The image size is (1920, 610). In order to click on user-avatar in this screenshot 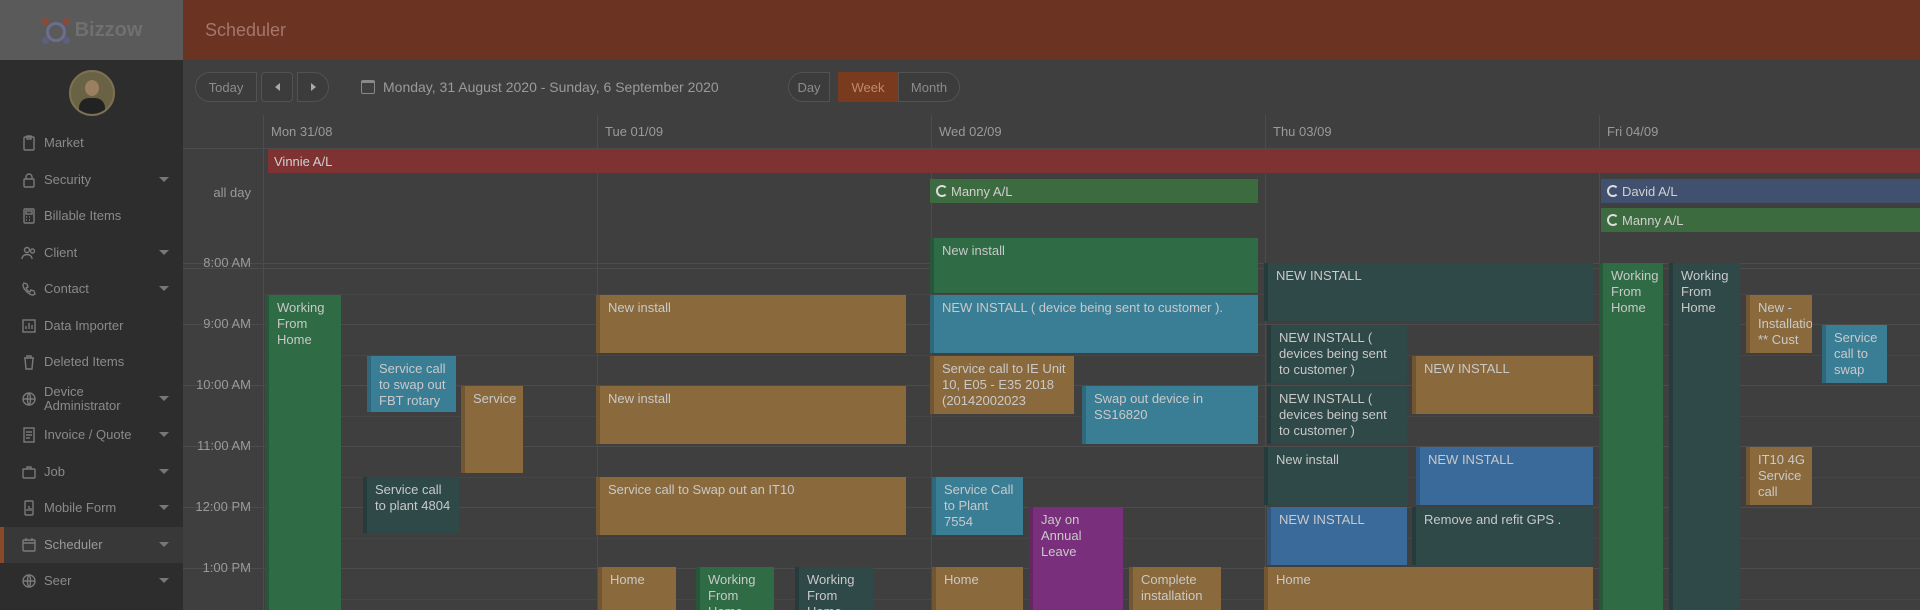, I will do `click(92, 93)`.